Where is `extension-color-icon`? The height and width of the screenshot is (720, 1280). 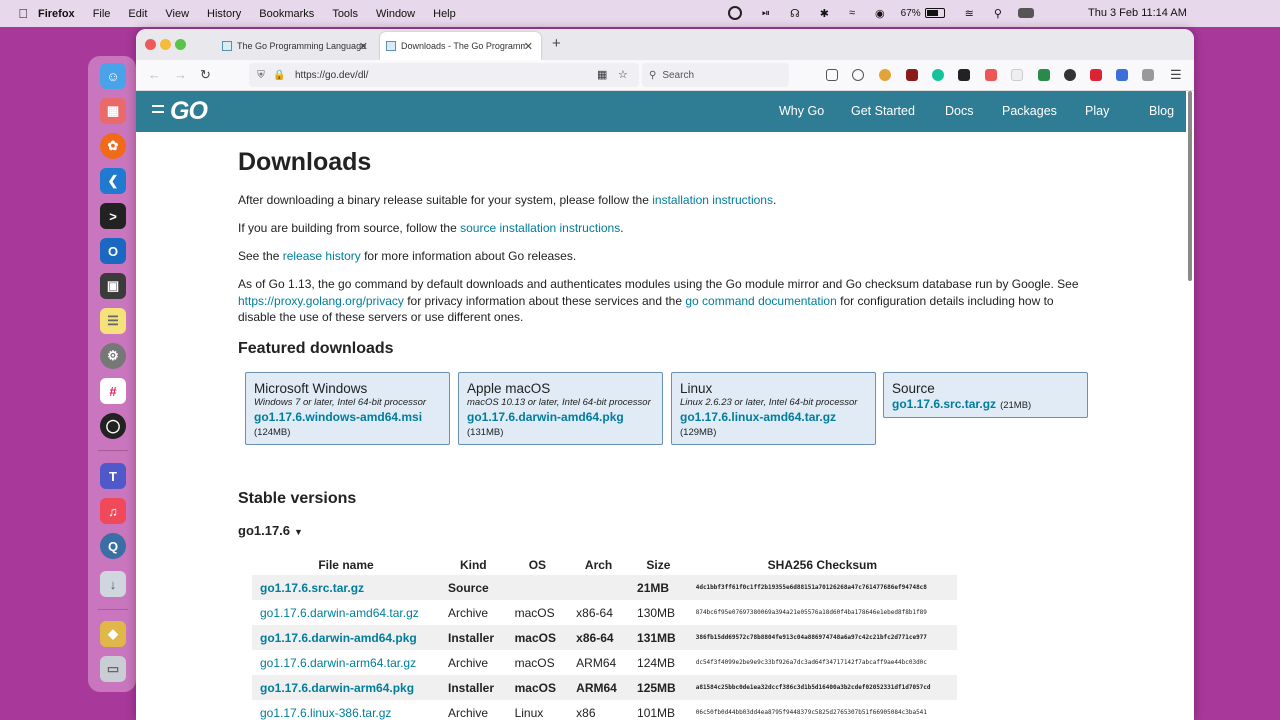
extension-color-icon is located at coordinates (885, 75).